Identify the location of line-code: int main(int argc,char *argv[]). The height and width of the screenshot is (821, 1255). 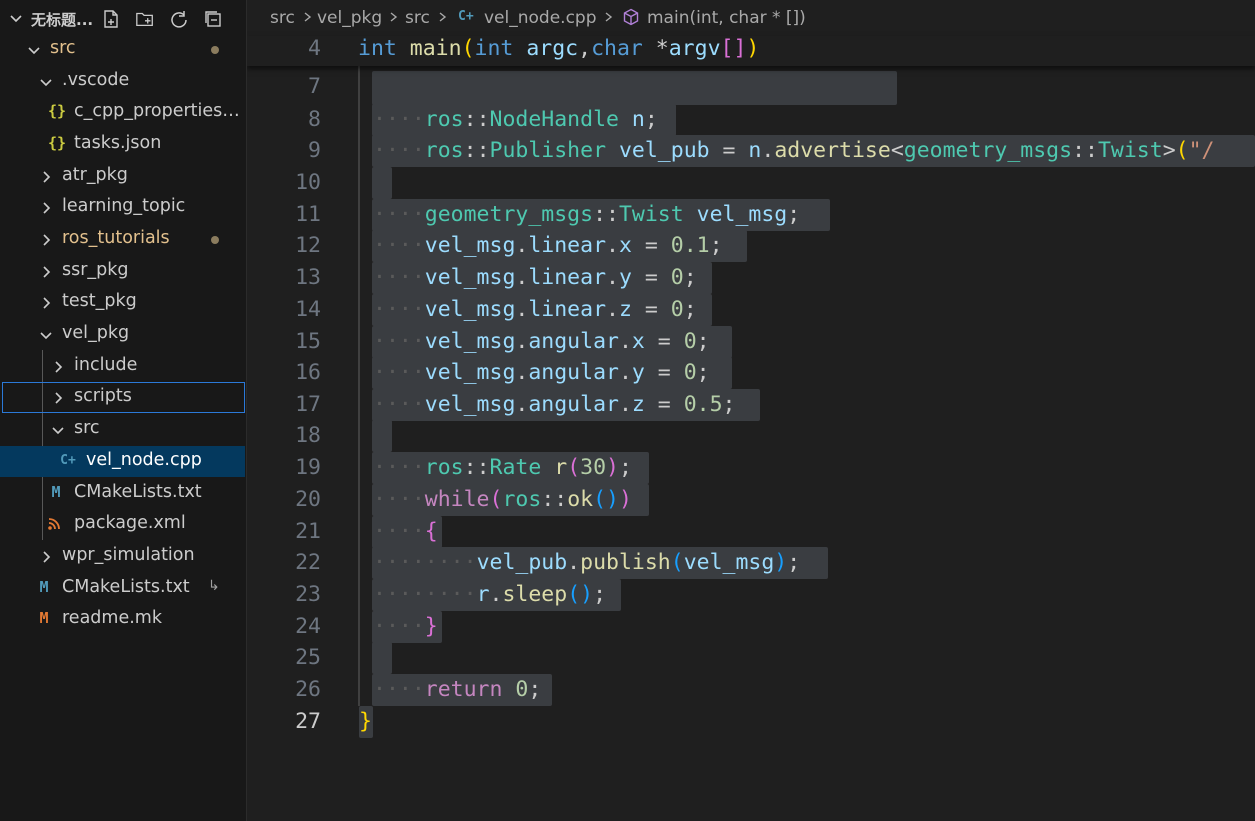
(559, 48).